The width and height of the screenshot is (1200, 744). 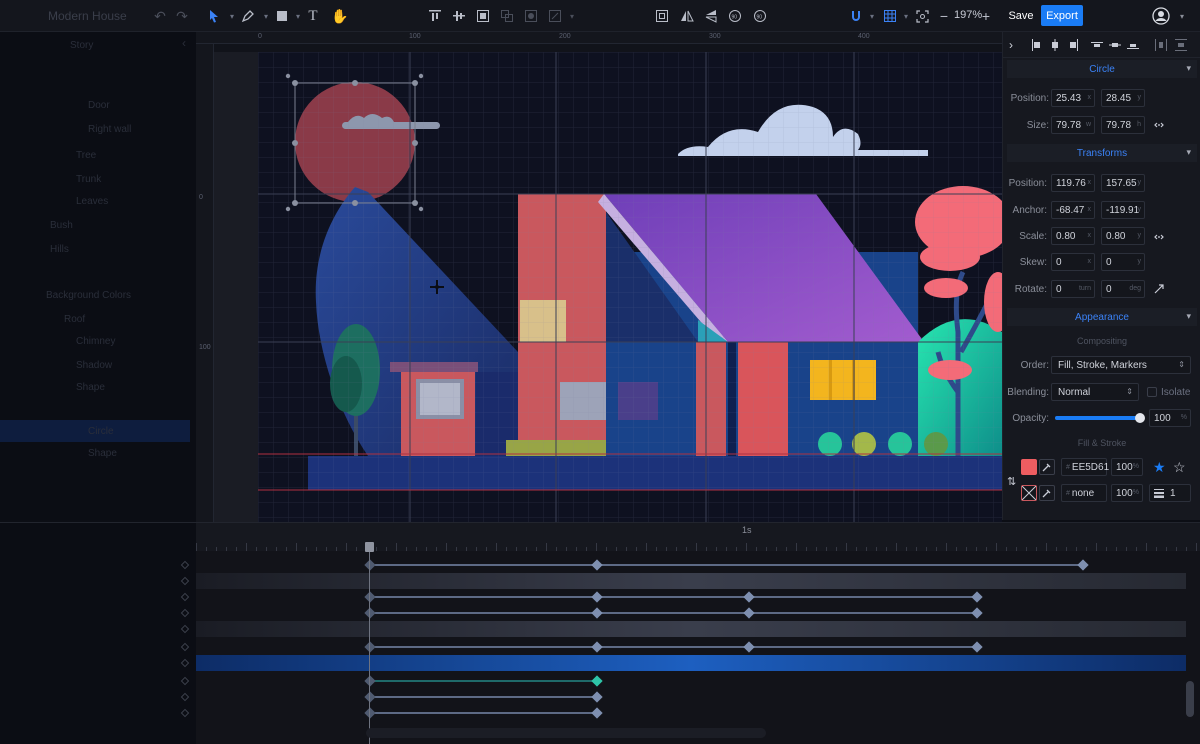 What do you see at coordinates (95, 365) in the screenshot?
I see `layer-row: Shadow` at bounding box center [95, 365].